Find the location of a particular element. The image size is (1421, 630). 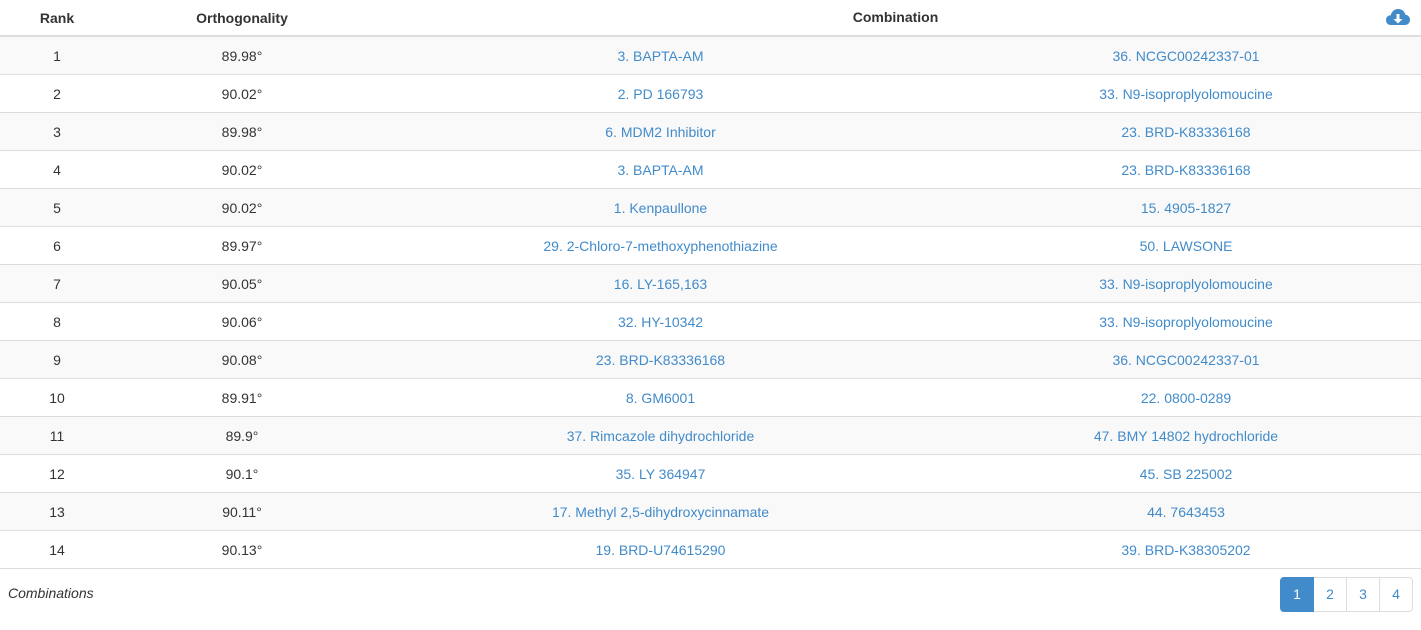

rank-cell: 14 is located at coordinates (57, 549).